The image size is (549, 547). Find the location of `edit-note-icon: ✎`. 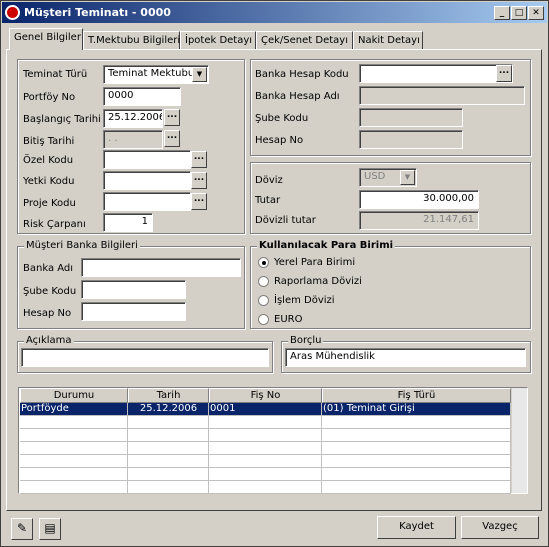

edit-note-icon: ✎ is located at coordinates (22, 529).